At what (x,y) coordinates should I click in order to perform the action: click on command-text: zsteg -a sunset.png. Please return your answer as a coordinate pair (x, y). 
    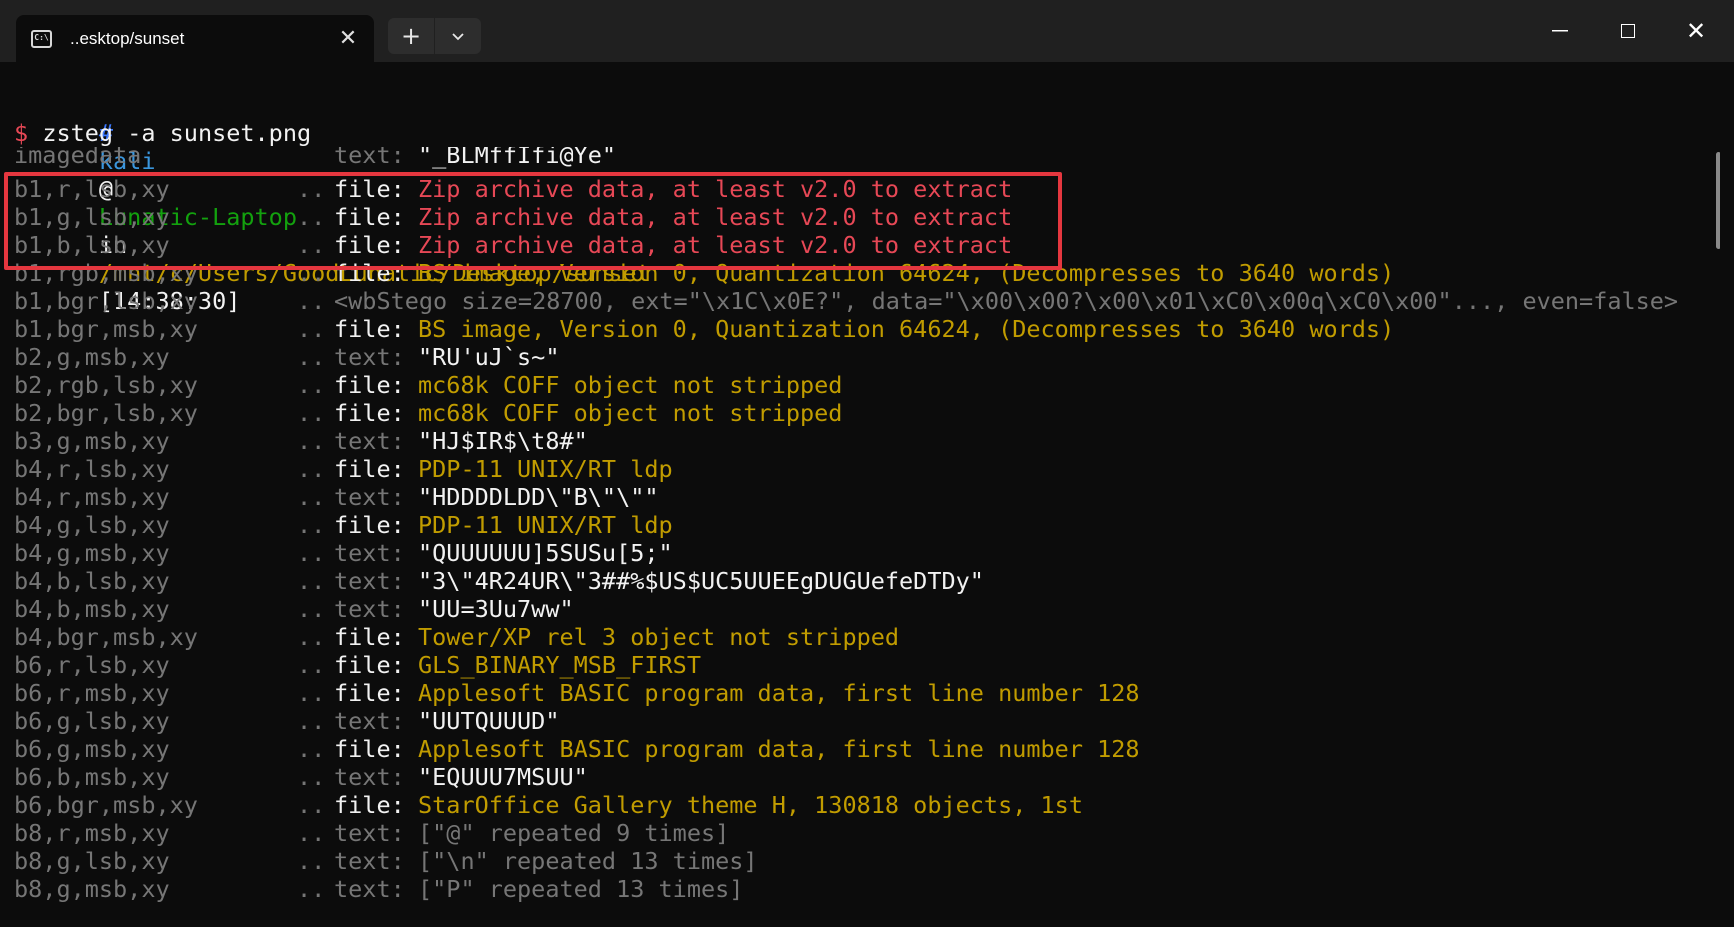
    Looking at the image, I should click on (177, 133).